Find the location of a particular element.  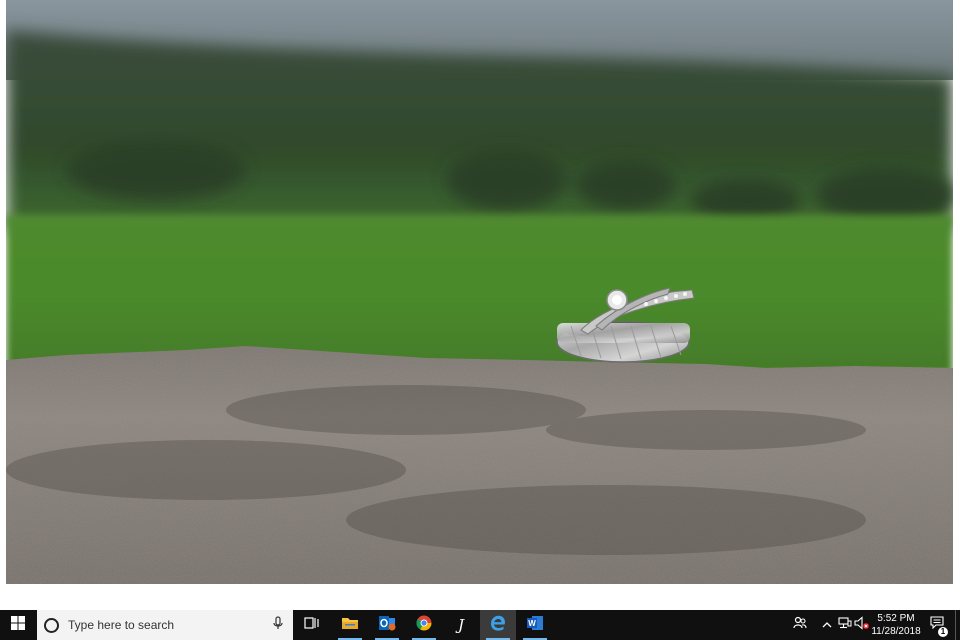

word-icon: W is located at coordinates (535, 625).